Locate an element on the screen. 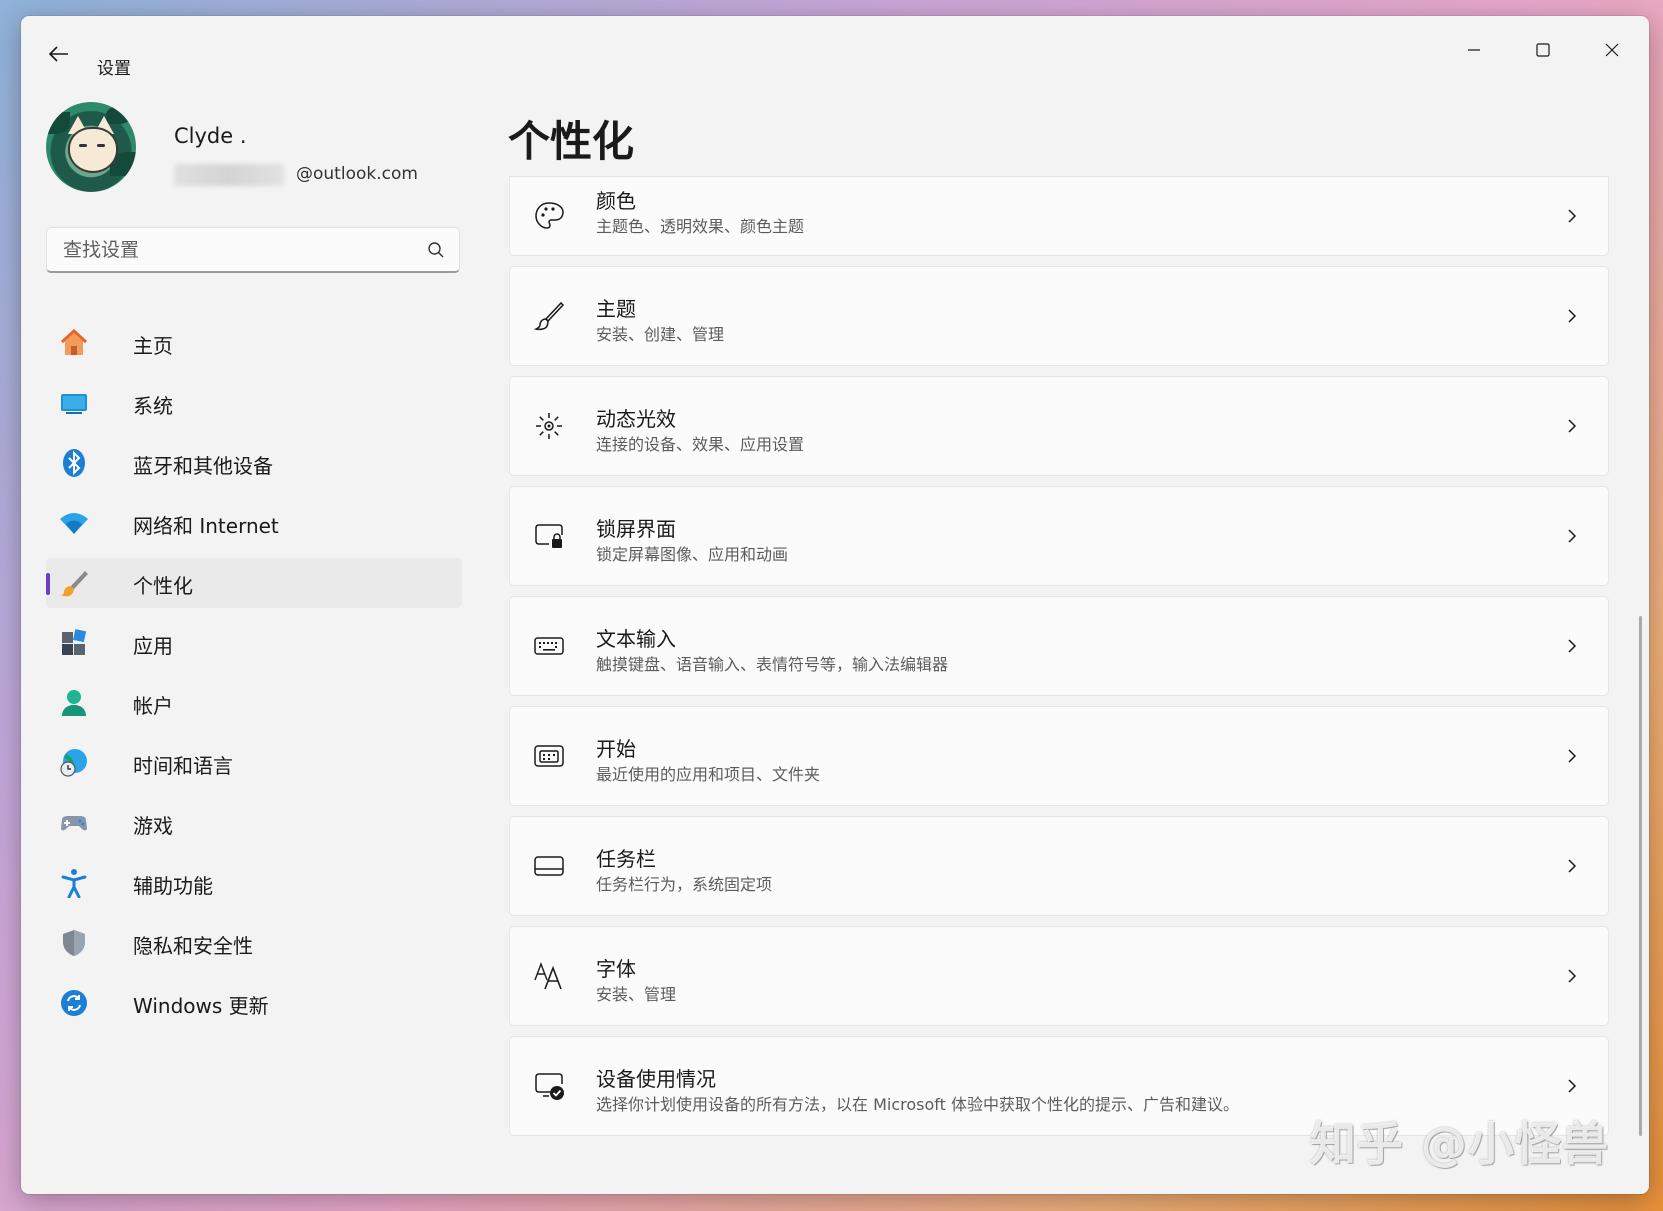  windows-update-icon is located at coordinates (74, 1003).